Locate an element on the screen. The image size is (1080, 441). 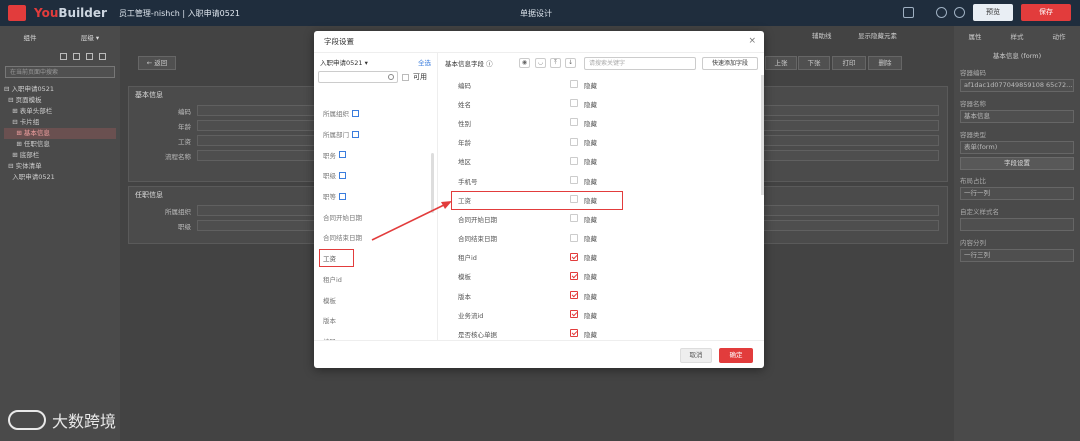
move-top-icon: ⤒ is located at coordinates (555, 63).